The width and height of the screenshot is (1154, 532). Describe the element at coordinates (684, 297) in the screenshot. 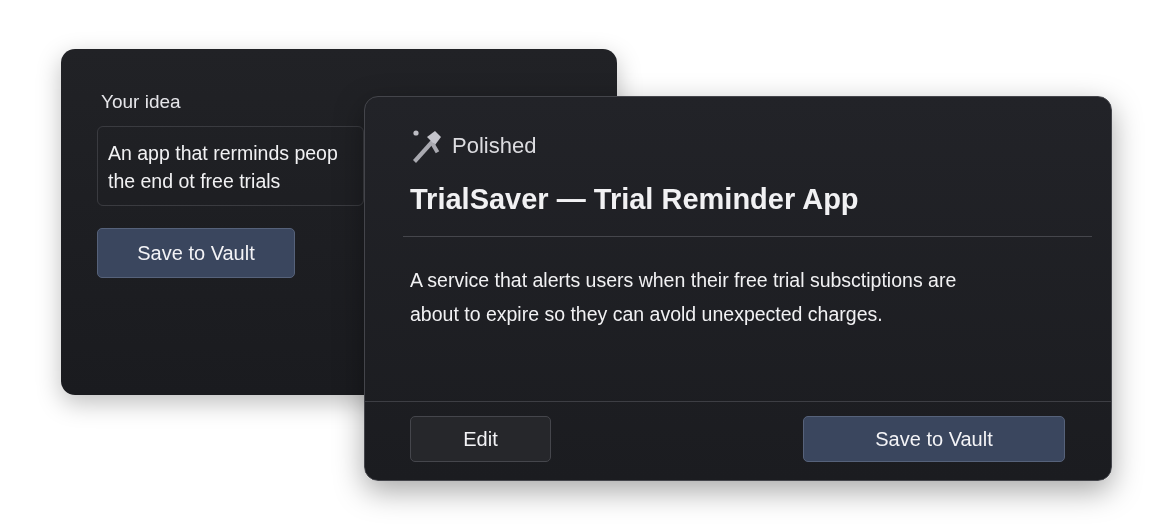

I see `description-text: A service that alerts users when their free trial subsctiptions are about to expire so they can avold unexpected charges.` at that location.